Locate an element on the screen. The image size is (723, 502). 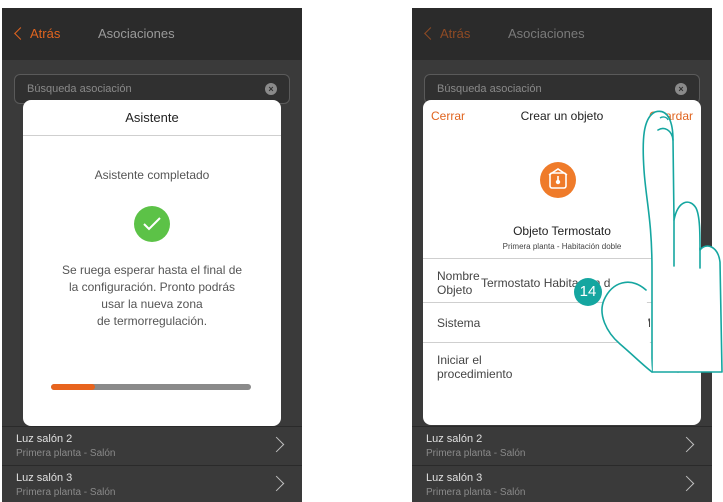
field-label-line: Objeto is located at coordinates (455, 290).